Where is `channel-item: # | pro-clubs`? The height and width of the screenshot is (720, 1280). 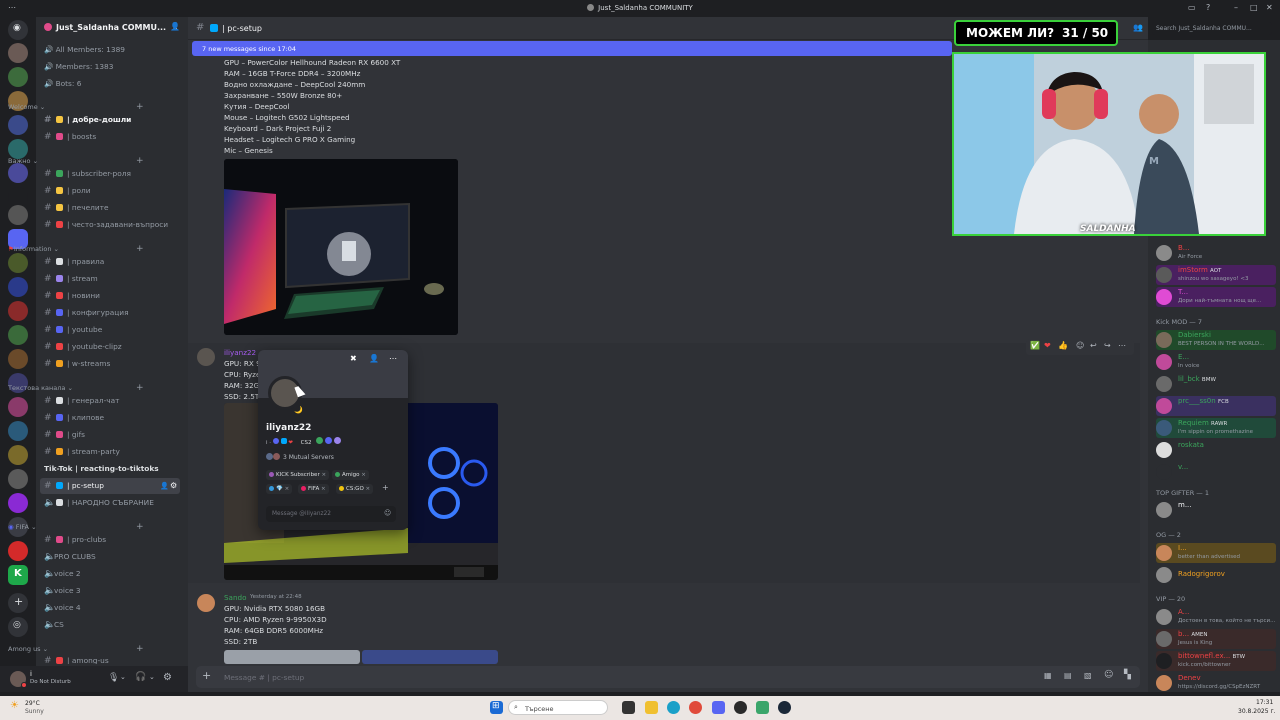
channel-item: # | pro-clubs is located at coordinates (110, 540).